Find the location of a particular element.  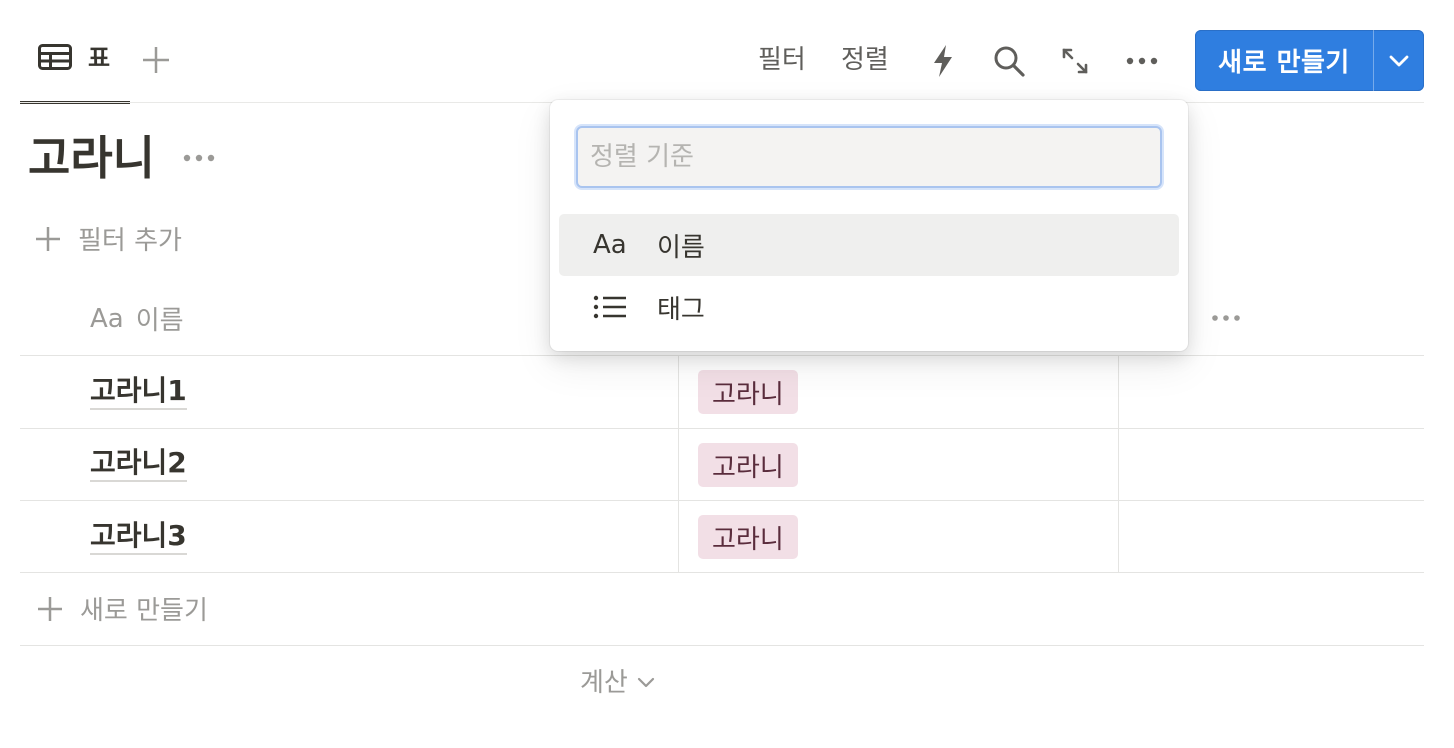

new-button: 새로 만들기 is located at coordinates (1309, 60).